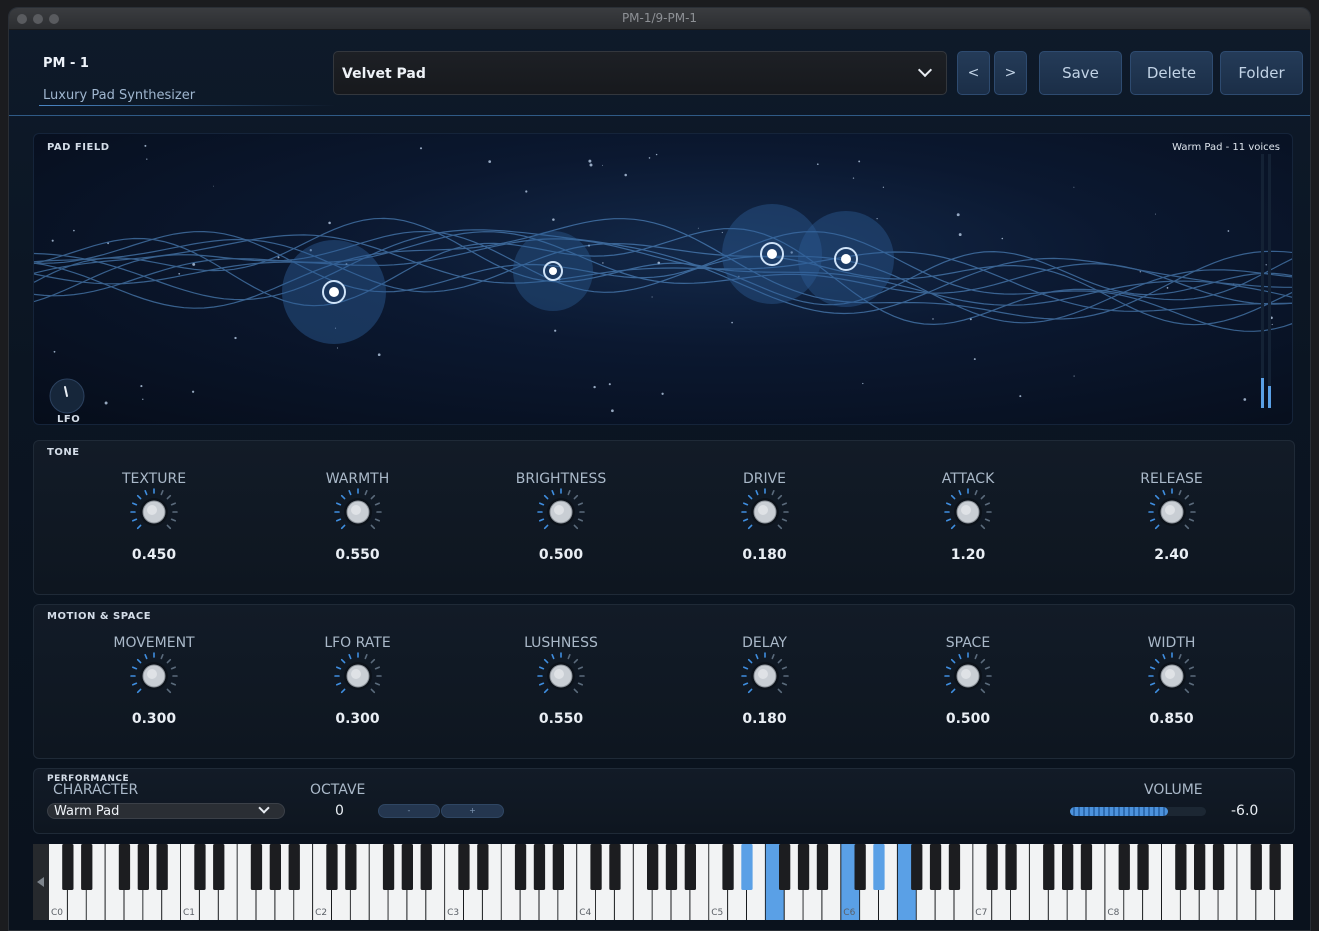 This screenshot has height=931, width=1319. I want to click on knob-value: 0.180, so click(764, 719).